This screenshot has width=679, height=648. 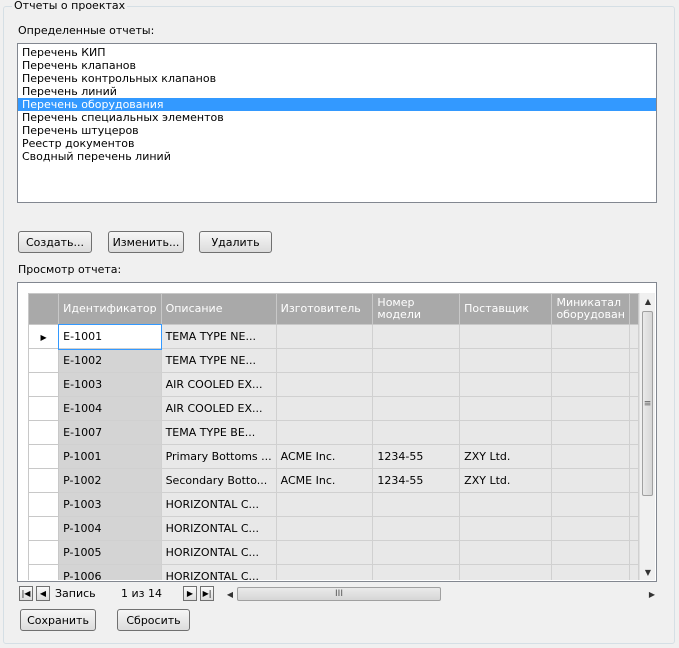 What do you see at coordinates (337, 156) in the screenshot?
I see `report-list-item: Сводный перечень линий` at bounding box center [337, 156].